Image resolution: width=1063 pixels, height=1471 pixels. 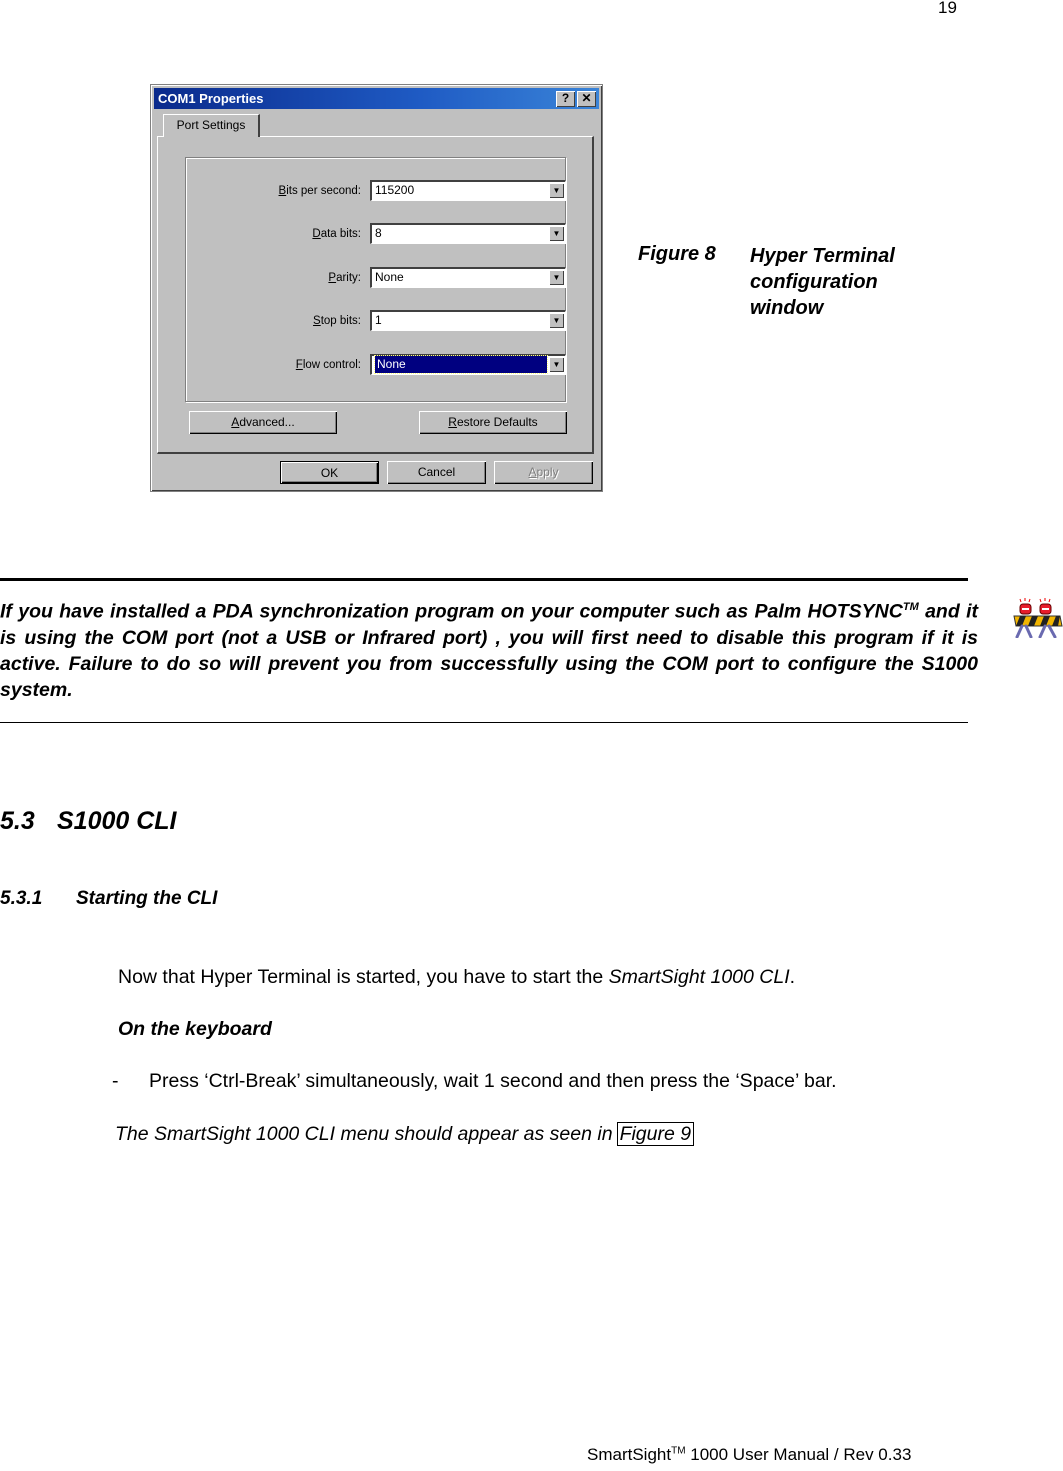 I want to click on data-bits-select: 8 ▼, so click(x=468, y=233).